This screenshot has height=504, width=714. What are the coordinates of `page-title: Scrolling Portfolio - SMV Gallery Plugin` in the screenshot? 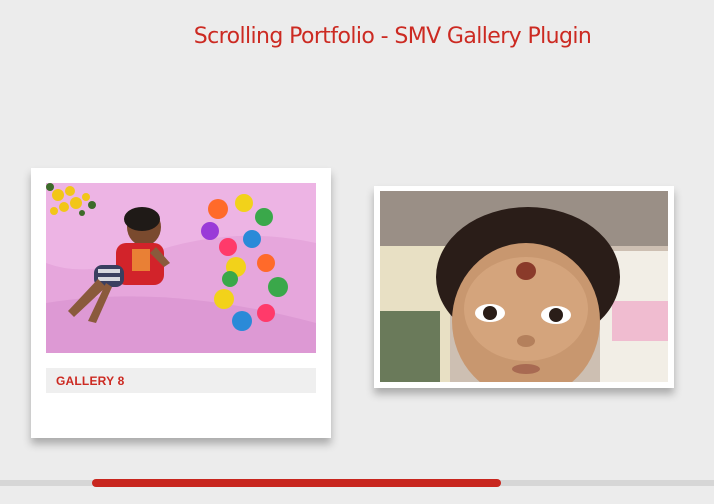 It's located at (392, 36).